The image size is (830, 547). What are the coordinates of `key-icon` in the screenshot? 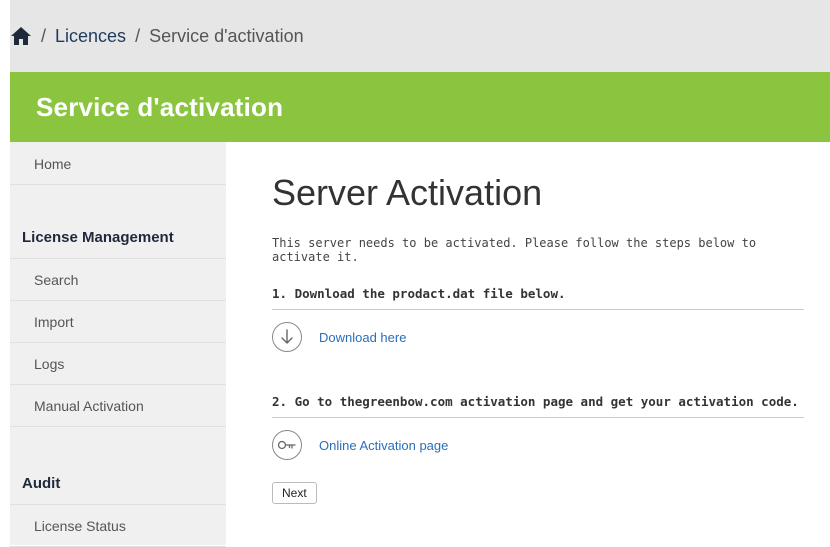 It's located at (287, 445).